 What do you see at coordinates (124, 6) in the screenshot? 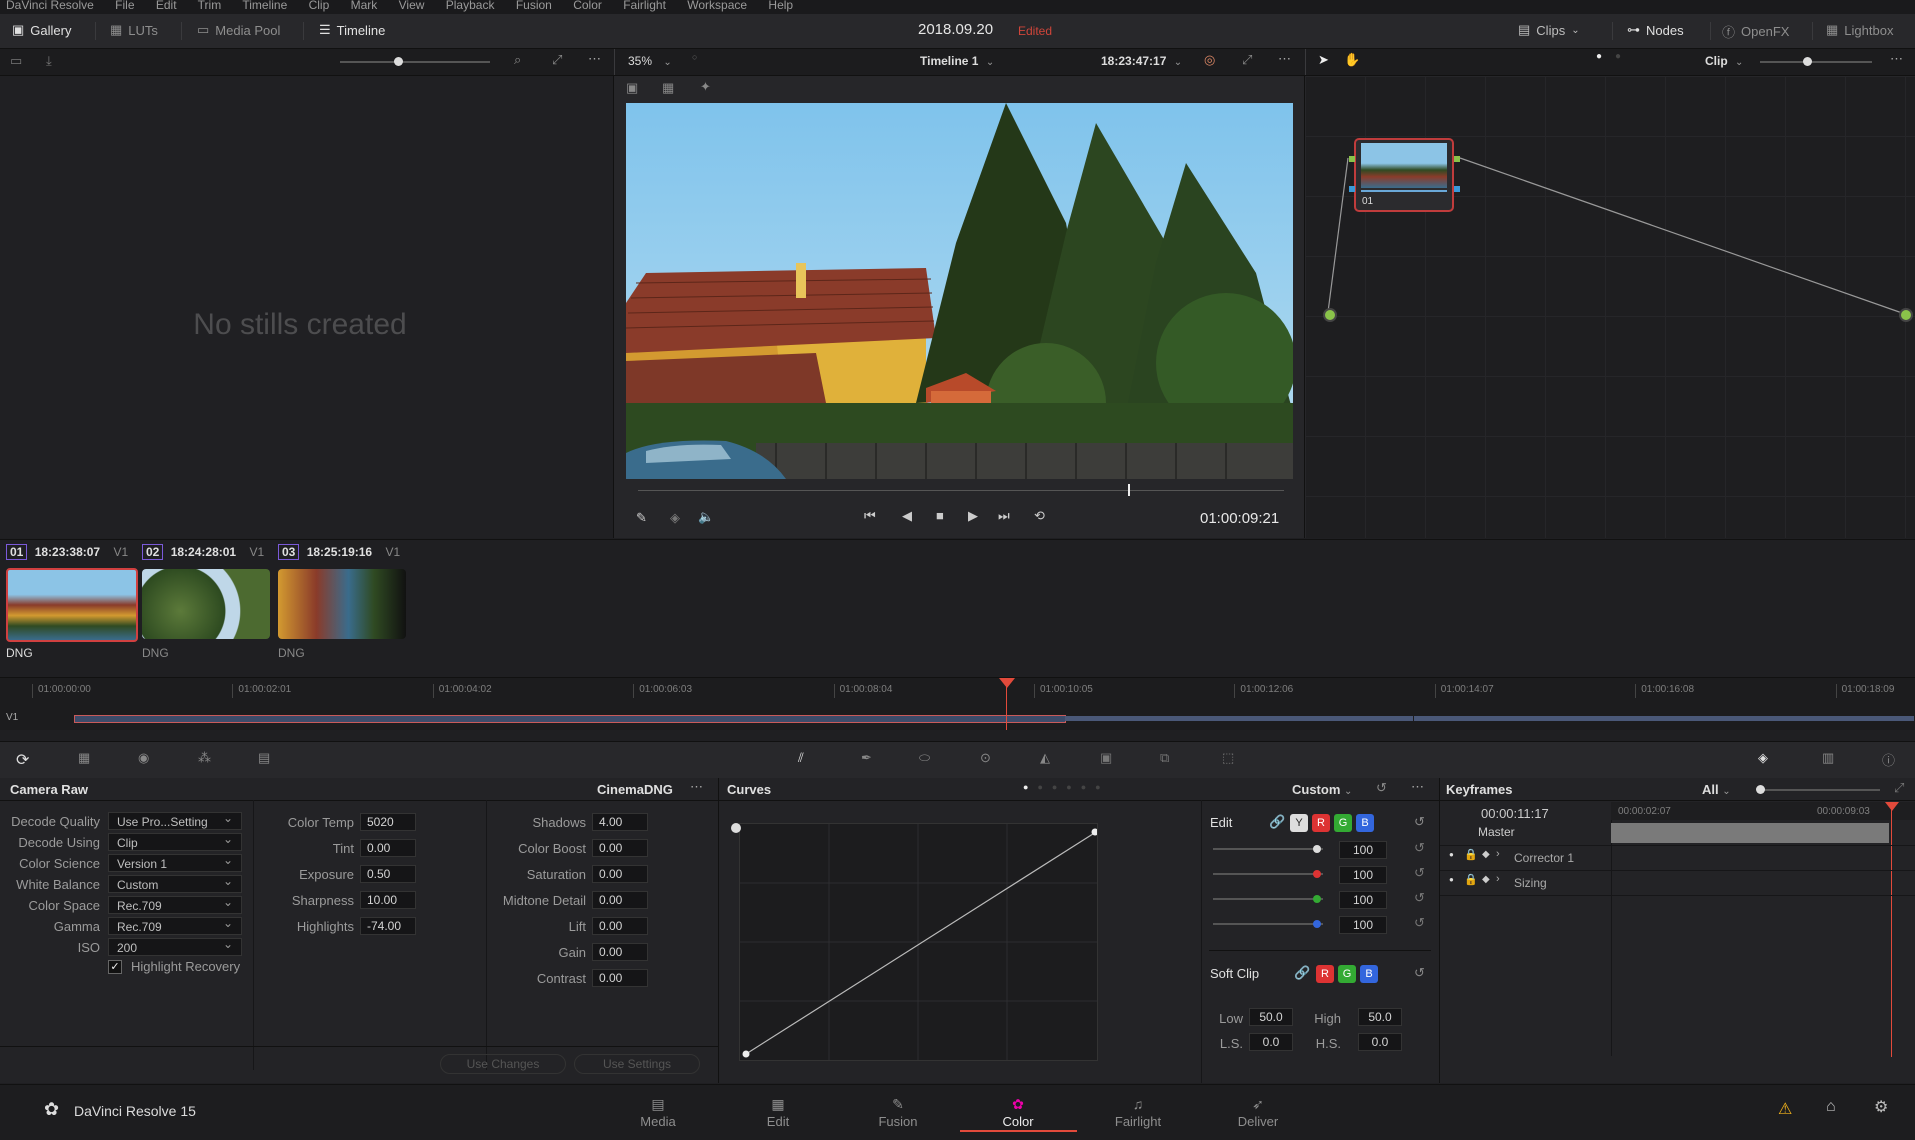
I see `menu-file: File` at bounding box center [124, 6].